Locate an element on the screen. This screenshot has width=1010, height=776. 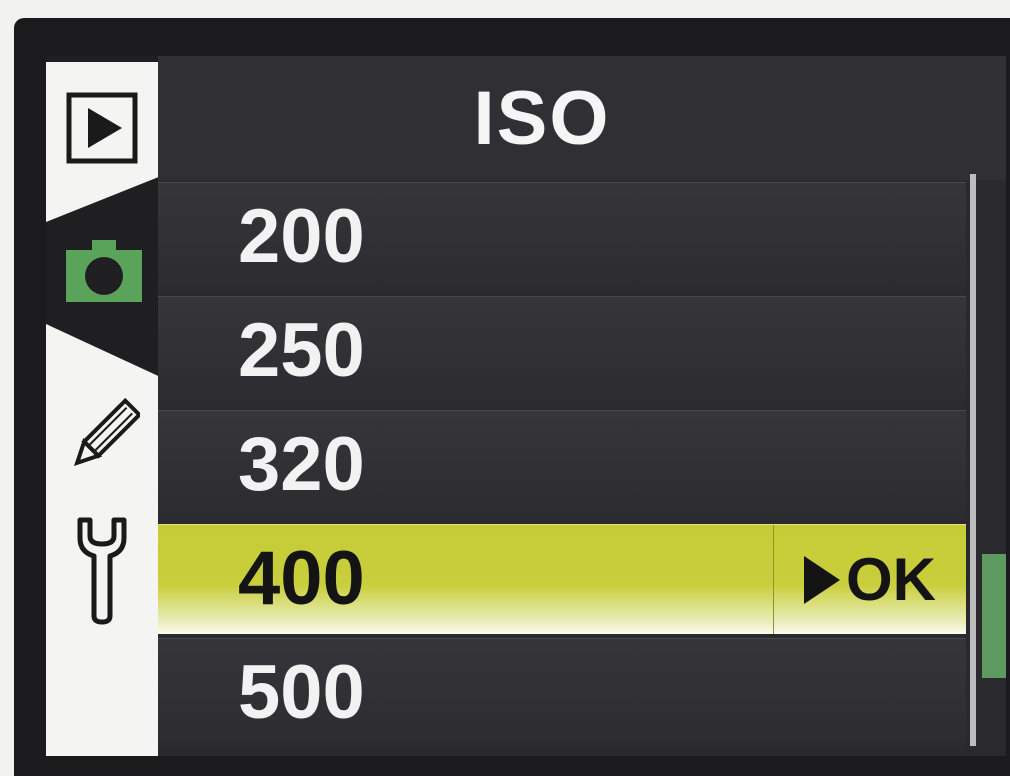
iso-option-400-selected: 400 OK is located at coordinates (562, 579).